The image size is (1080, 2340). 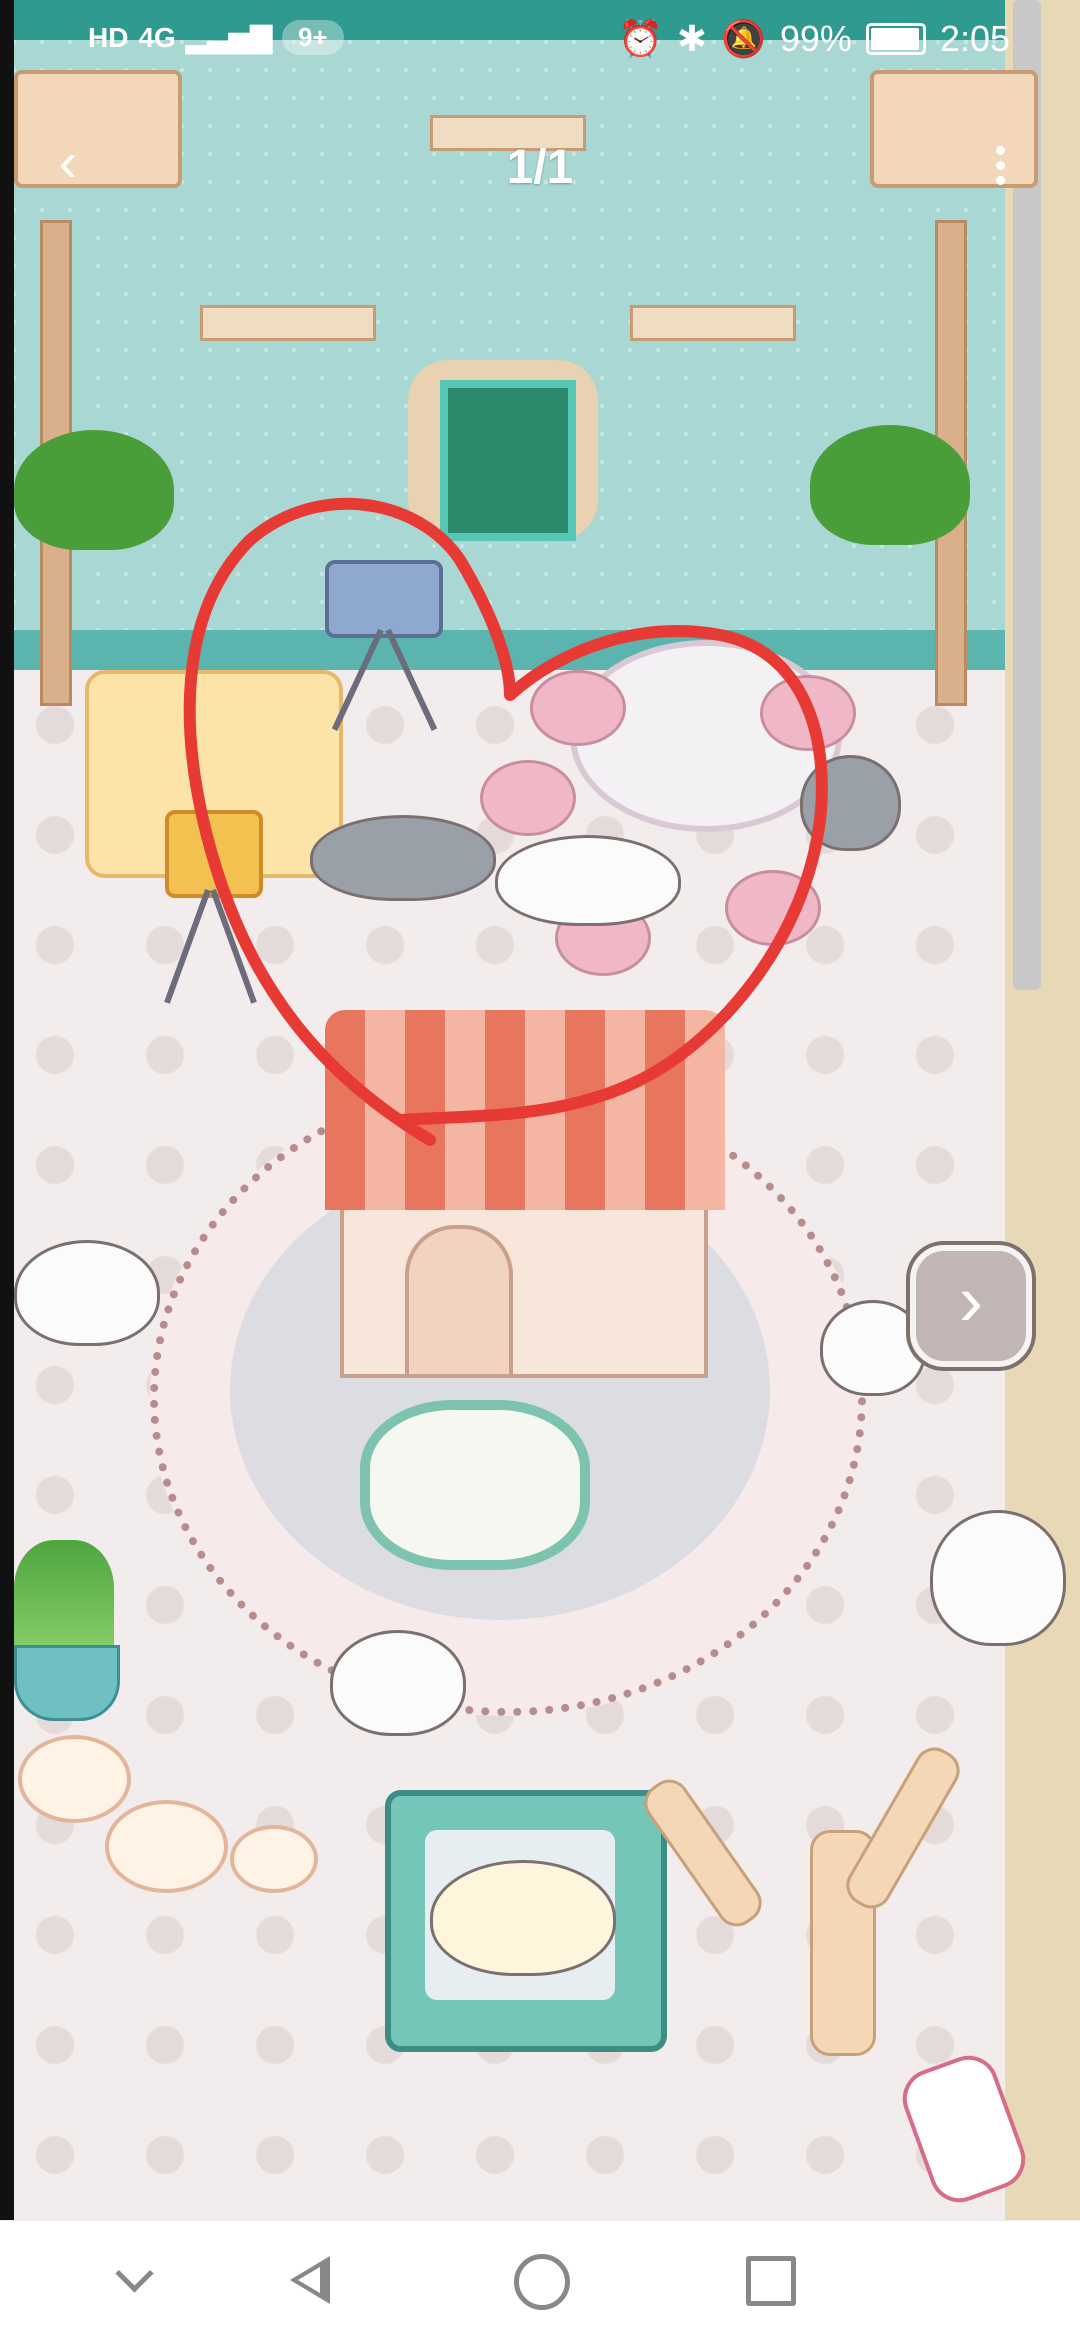 I want to click on notification-badge: 9+, so click(x=312, y=37).